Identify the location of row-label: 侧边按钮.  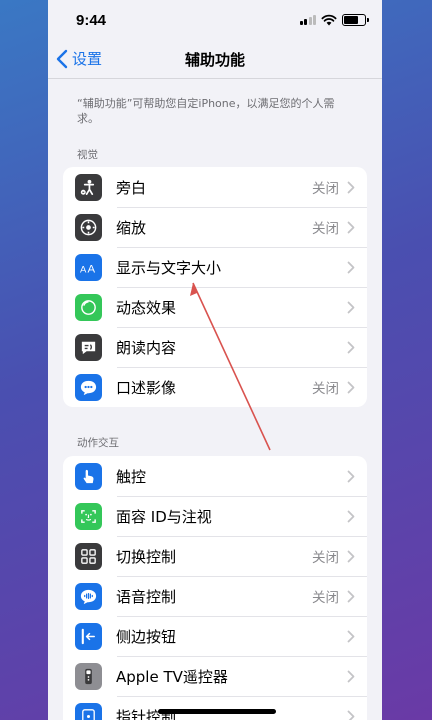
(146, 636).